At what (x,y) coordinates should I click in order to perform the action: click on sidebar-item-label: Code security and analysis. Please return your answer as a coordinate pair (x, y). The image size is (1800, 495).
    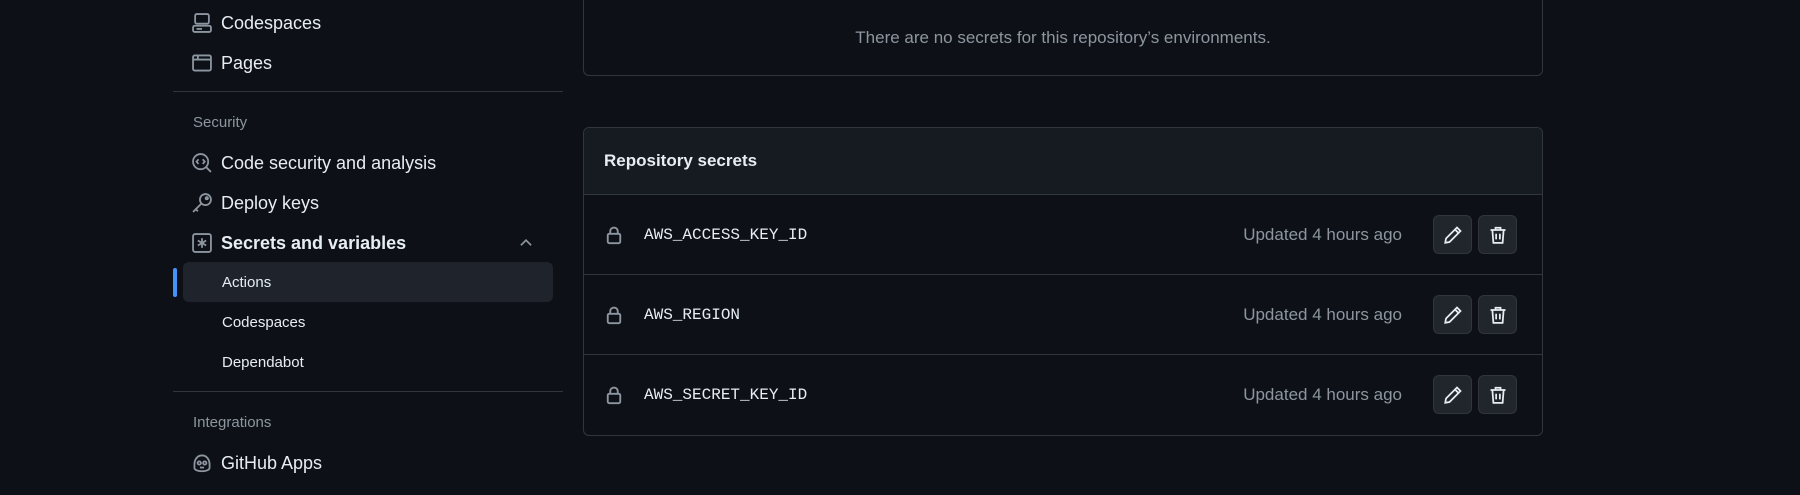
    Looking at the image, I should click on (329, 162).